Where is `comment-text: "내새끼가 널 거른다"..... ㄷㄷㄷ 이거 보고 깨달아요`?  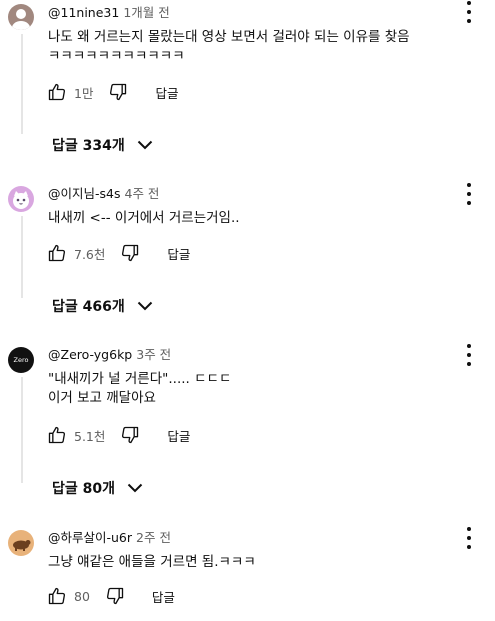
comment-text: "내새끼가 널 거른다"..... ㄷㄷㄷ 이거 보고 깨달아요 is located at coordinates (140, 388).